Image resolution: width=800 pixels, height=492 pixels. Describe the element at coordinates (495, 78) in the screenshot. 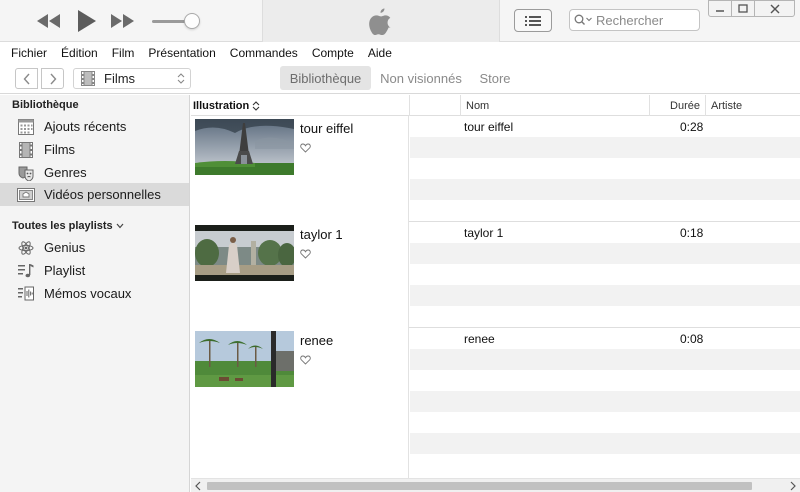

I see `tab-store: Store` at that location.